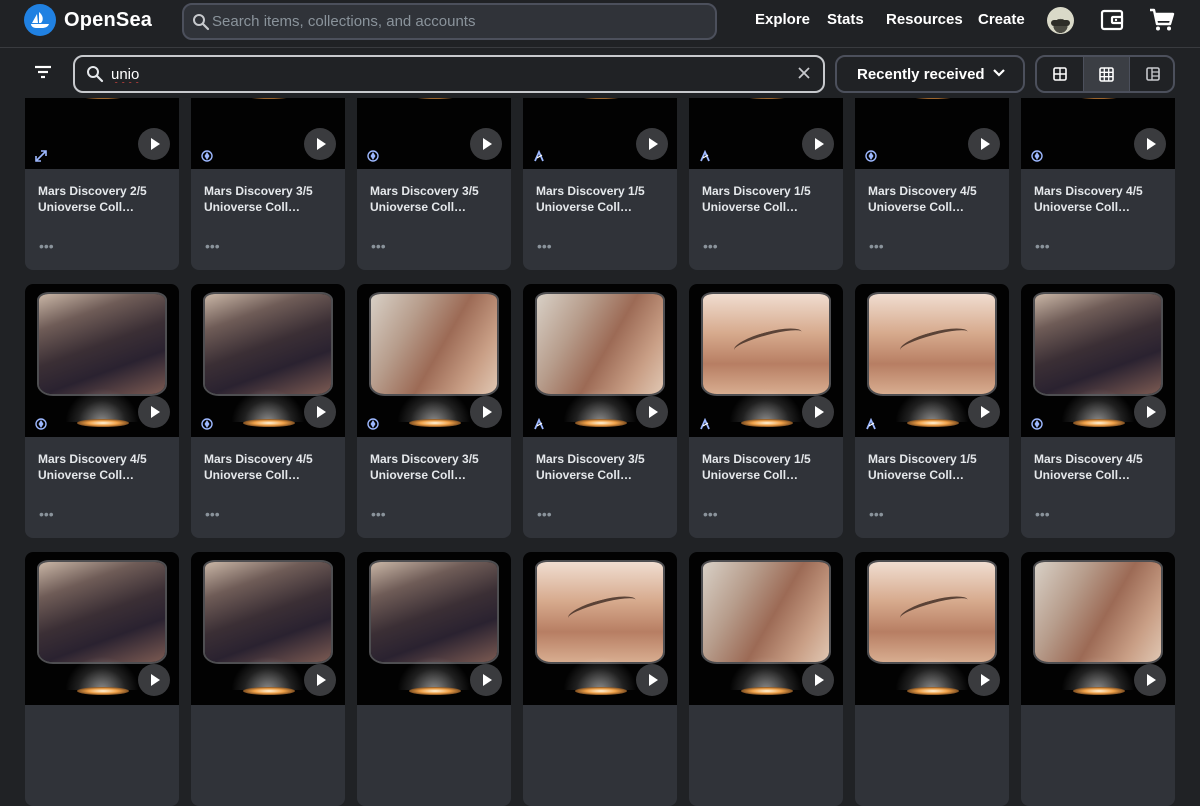 This screenshot has height=806, width=1200. I want to click on opensea-logo-icon, so click(40, 20).